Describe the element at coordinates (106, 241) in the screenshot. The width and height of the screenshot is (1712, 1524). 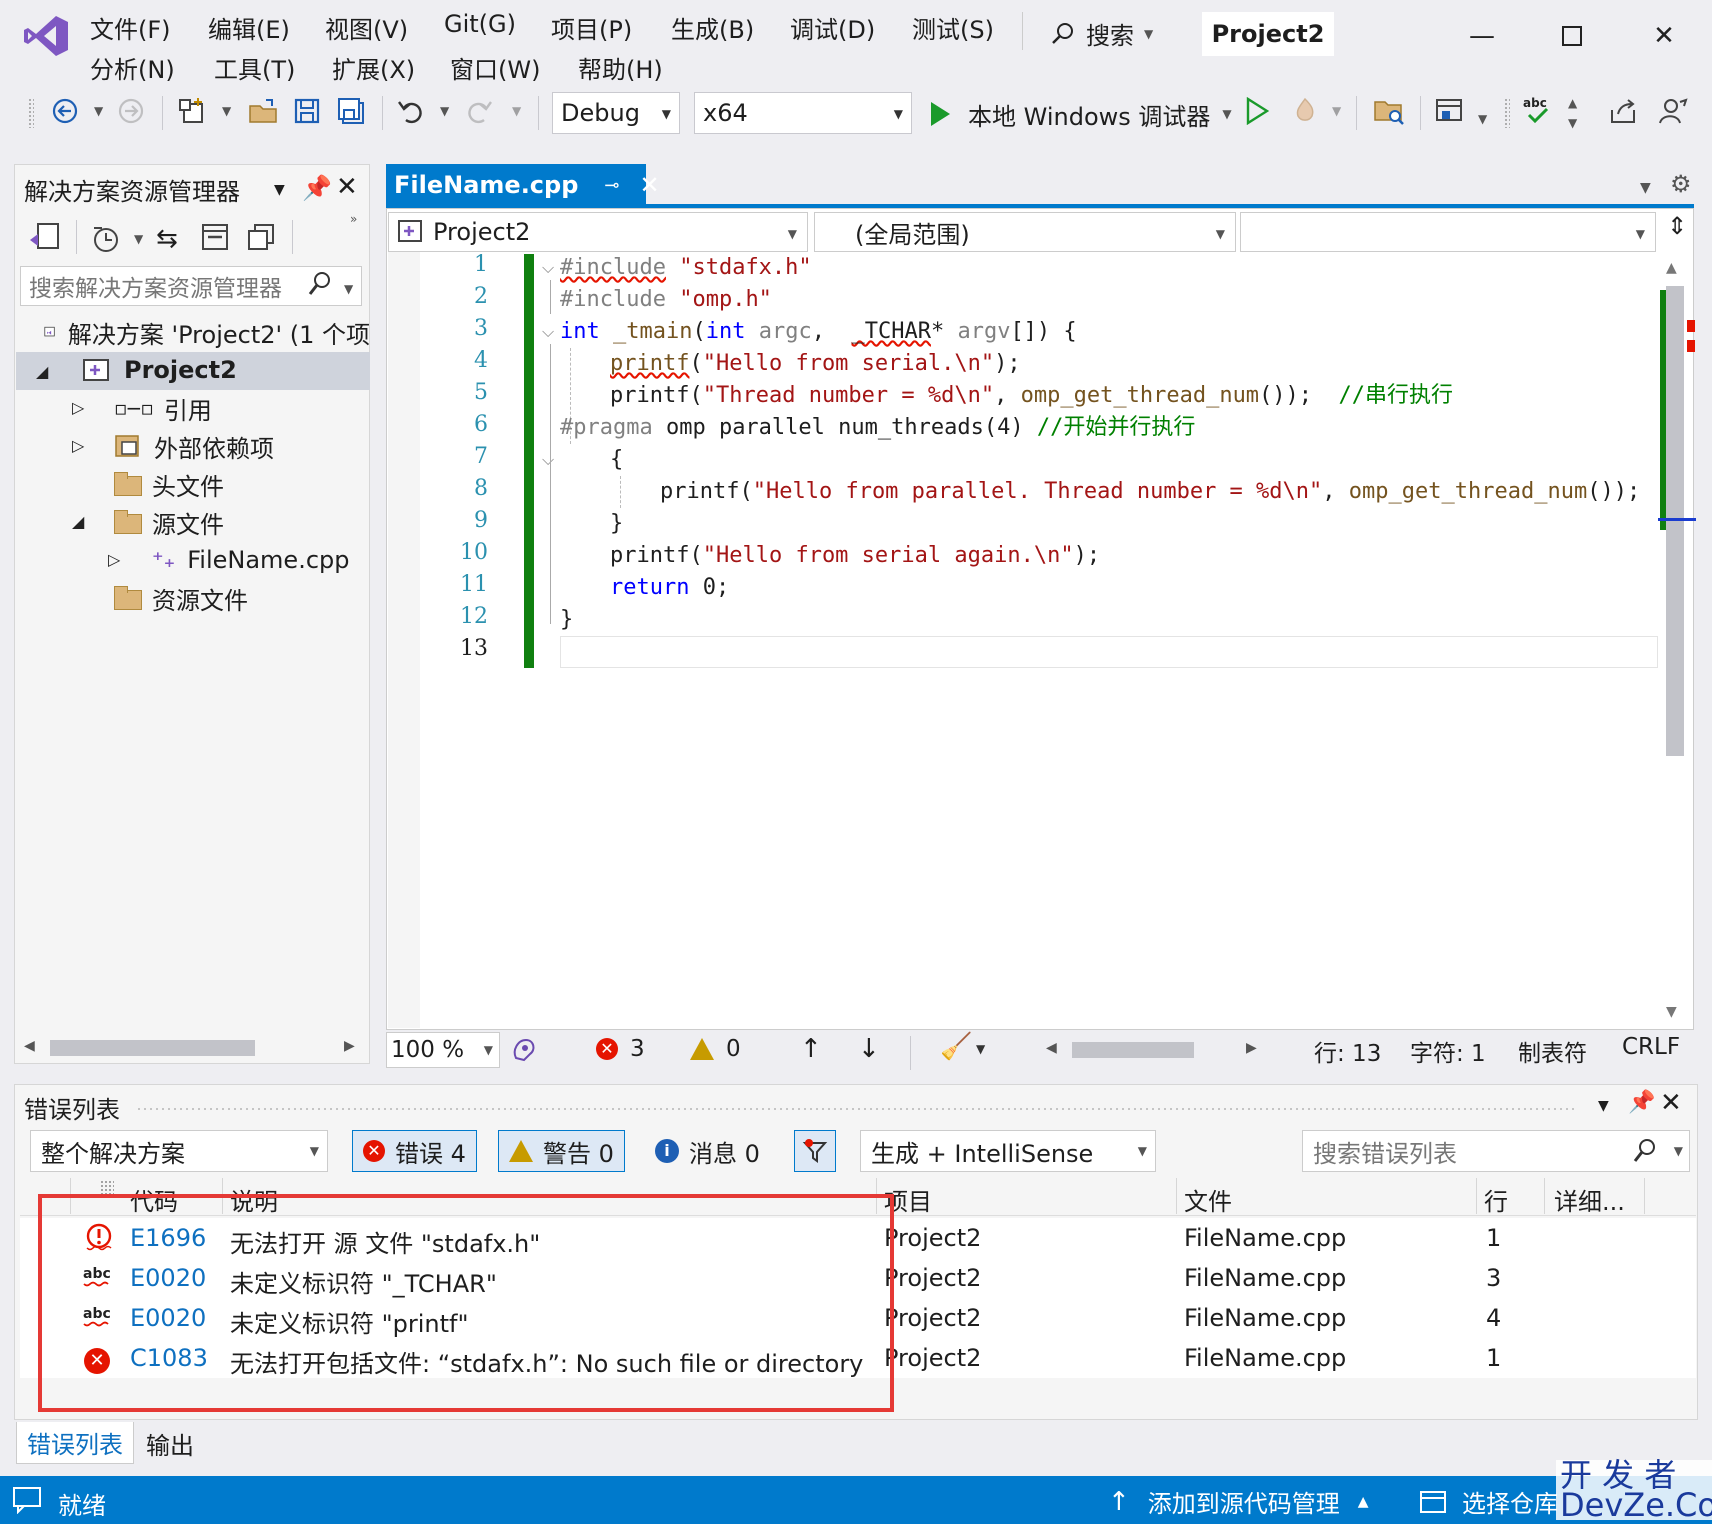
I see `pending-changes-icon` at that location.